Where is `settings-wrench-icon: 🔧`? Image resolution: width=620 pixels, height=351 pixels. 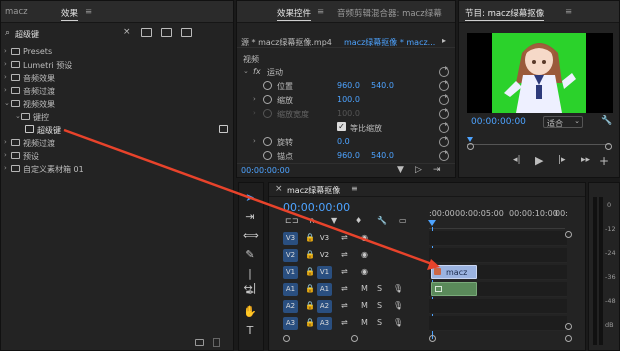 settings-wrench-icon: 🔧 is located at coordinates (606, 121).